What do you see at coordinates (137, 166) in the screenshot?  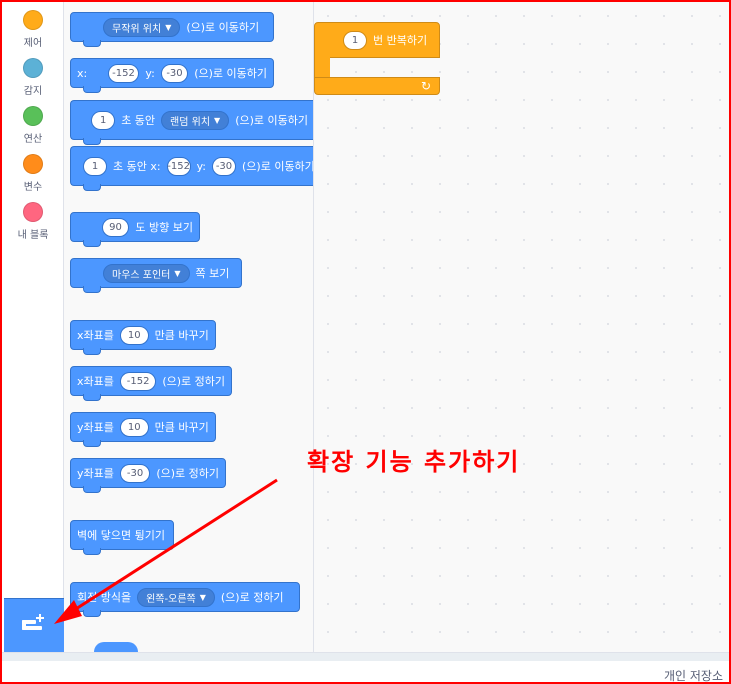 I see `block-text: 초 동안 x:` at bounding box center [137, 166].